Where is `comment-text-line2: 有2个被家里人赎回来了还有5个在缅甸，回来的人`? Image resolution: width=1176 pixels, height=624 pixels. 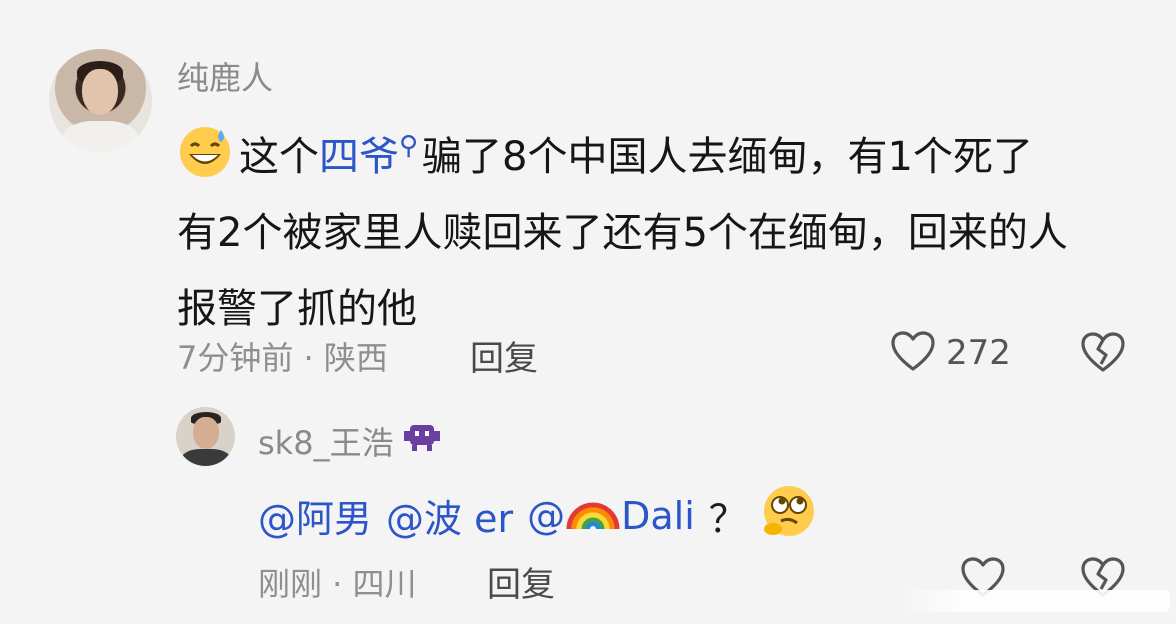 comment-text-line2: 有2个被家里人赎回来了还有5个在缅甸，回来的人 is located at coordinates (622, 233).